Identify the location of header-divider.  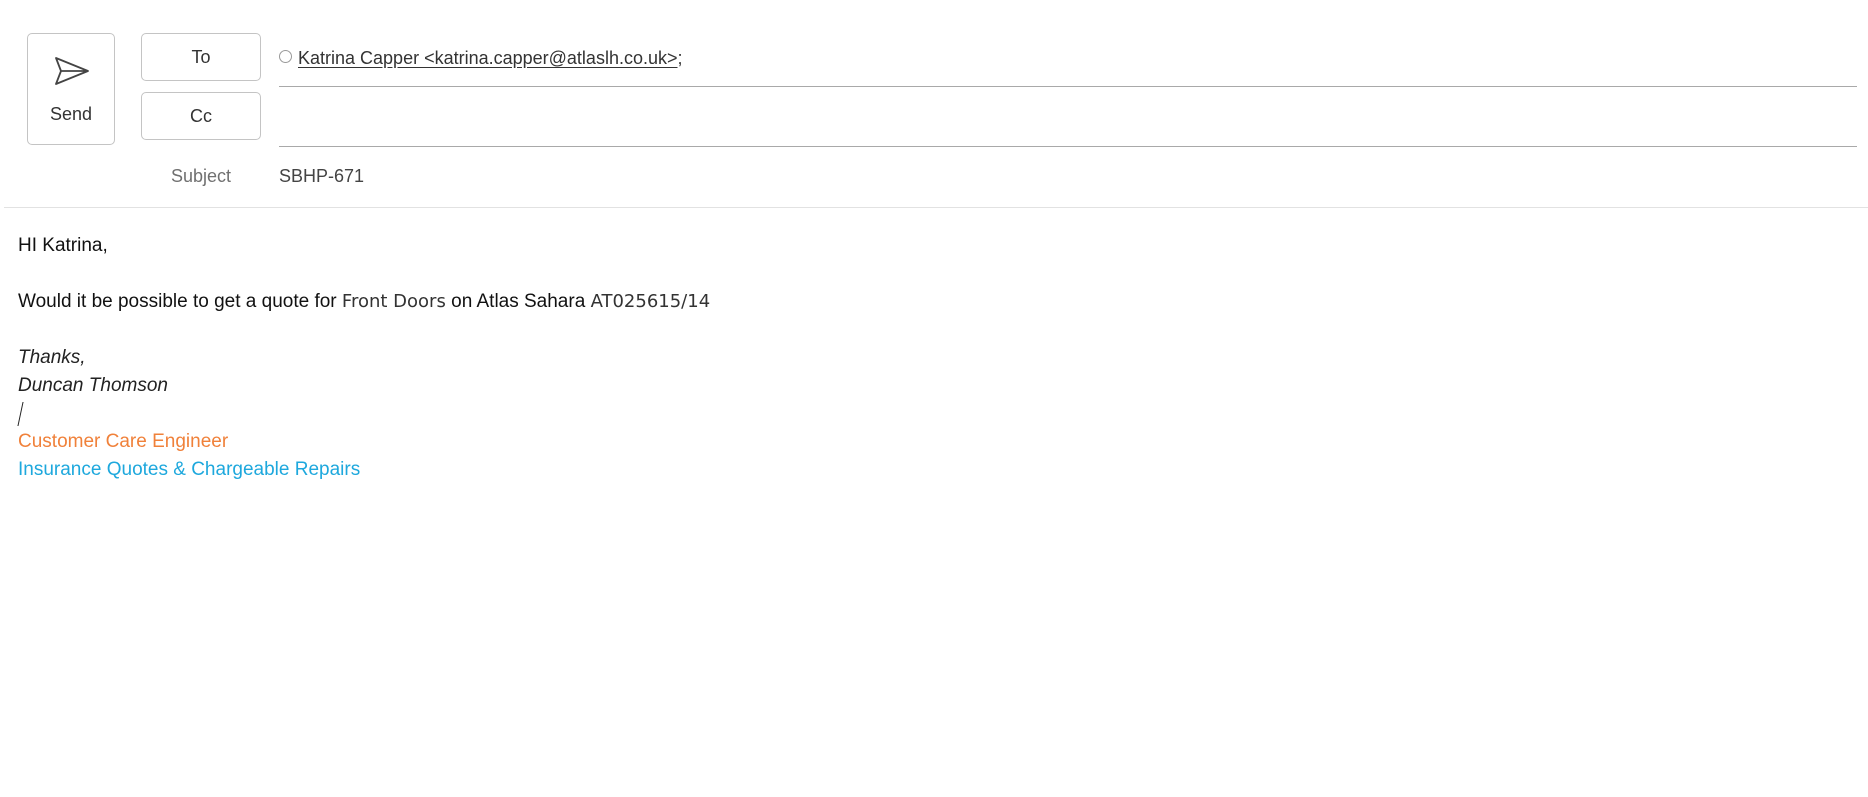
(936, 207).